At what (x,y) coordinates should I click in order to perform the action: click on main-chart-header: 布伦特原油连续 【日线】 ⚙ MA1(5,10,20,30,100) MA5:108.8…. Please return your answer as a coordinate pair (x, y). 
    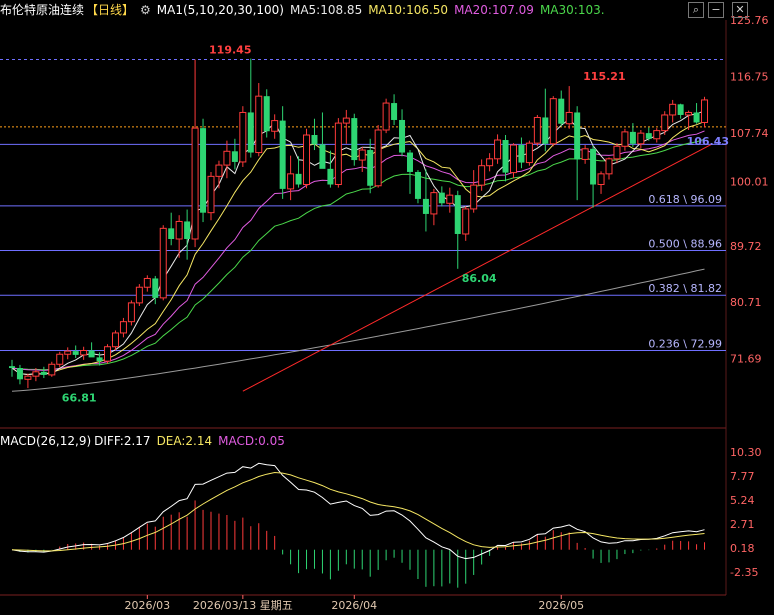
    Looking at the image, I should click on (305, 10).